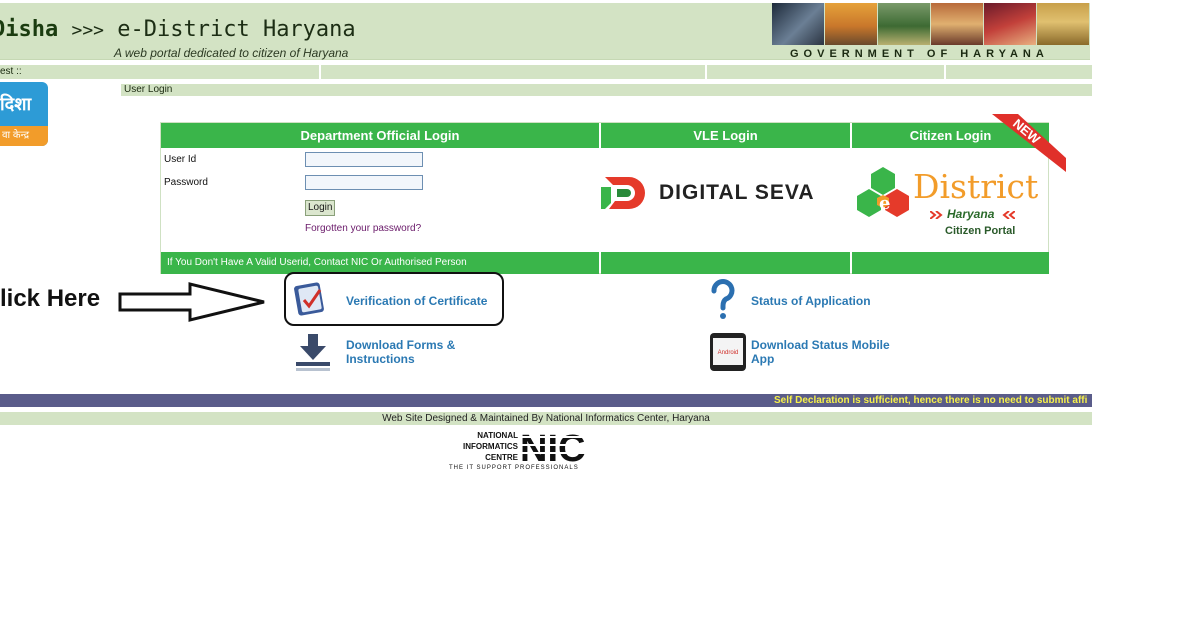 This screenshot has width=1200, height=630. I want to click on nic-line1: NATIONAL, so click(497, 435).